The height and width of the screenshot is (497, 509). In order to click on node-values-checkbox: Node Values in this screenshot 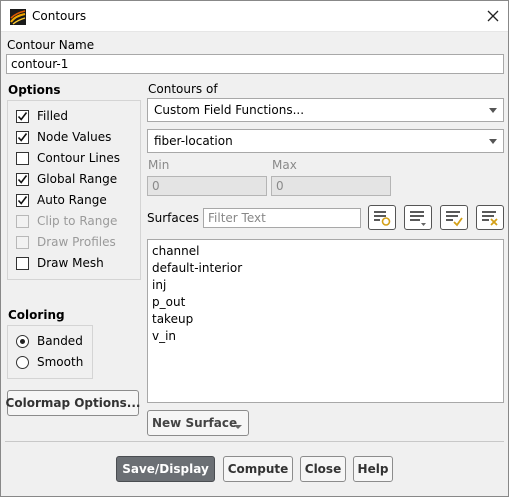, I will do `click(63, 137)`.